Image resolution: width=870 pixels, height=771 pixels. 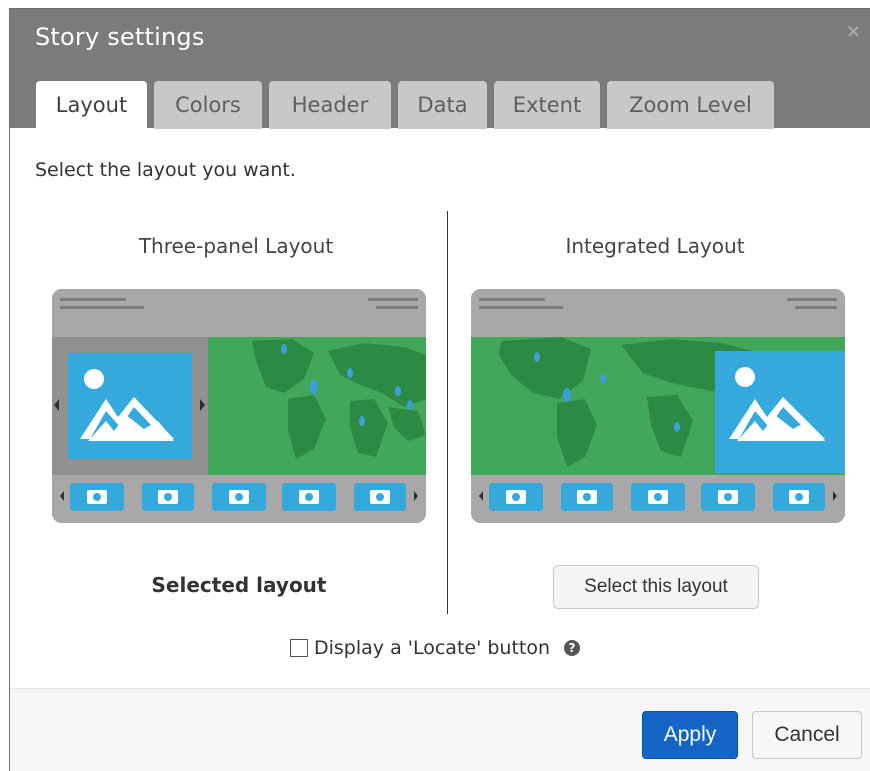 What do you see at coordinates (656, 587) in the screenshot?
I see `select-integrated-layout-button: Select this layout` at bounding box center [656, 587].